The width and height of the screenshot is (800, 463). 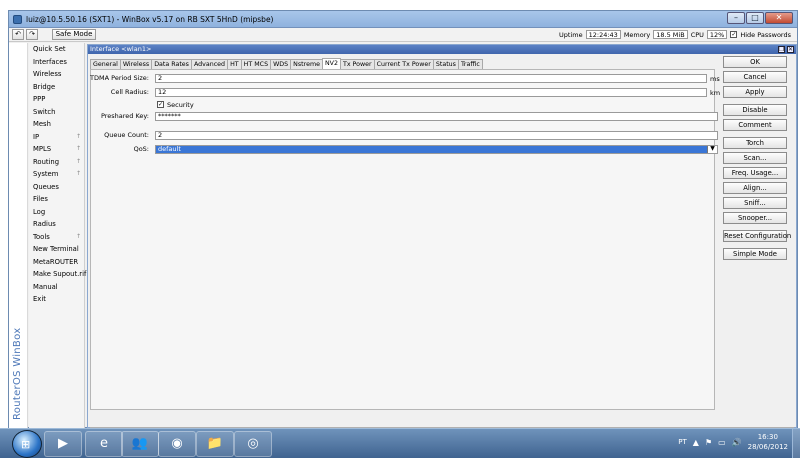 I want to click on chevron-down-icon: ▼, so click(x=712, y=149).